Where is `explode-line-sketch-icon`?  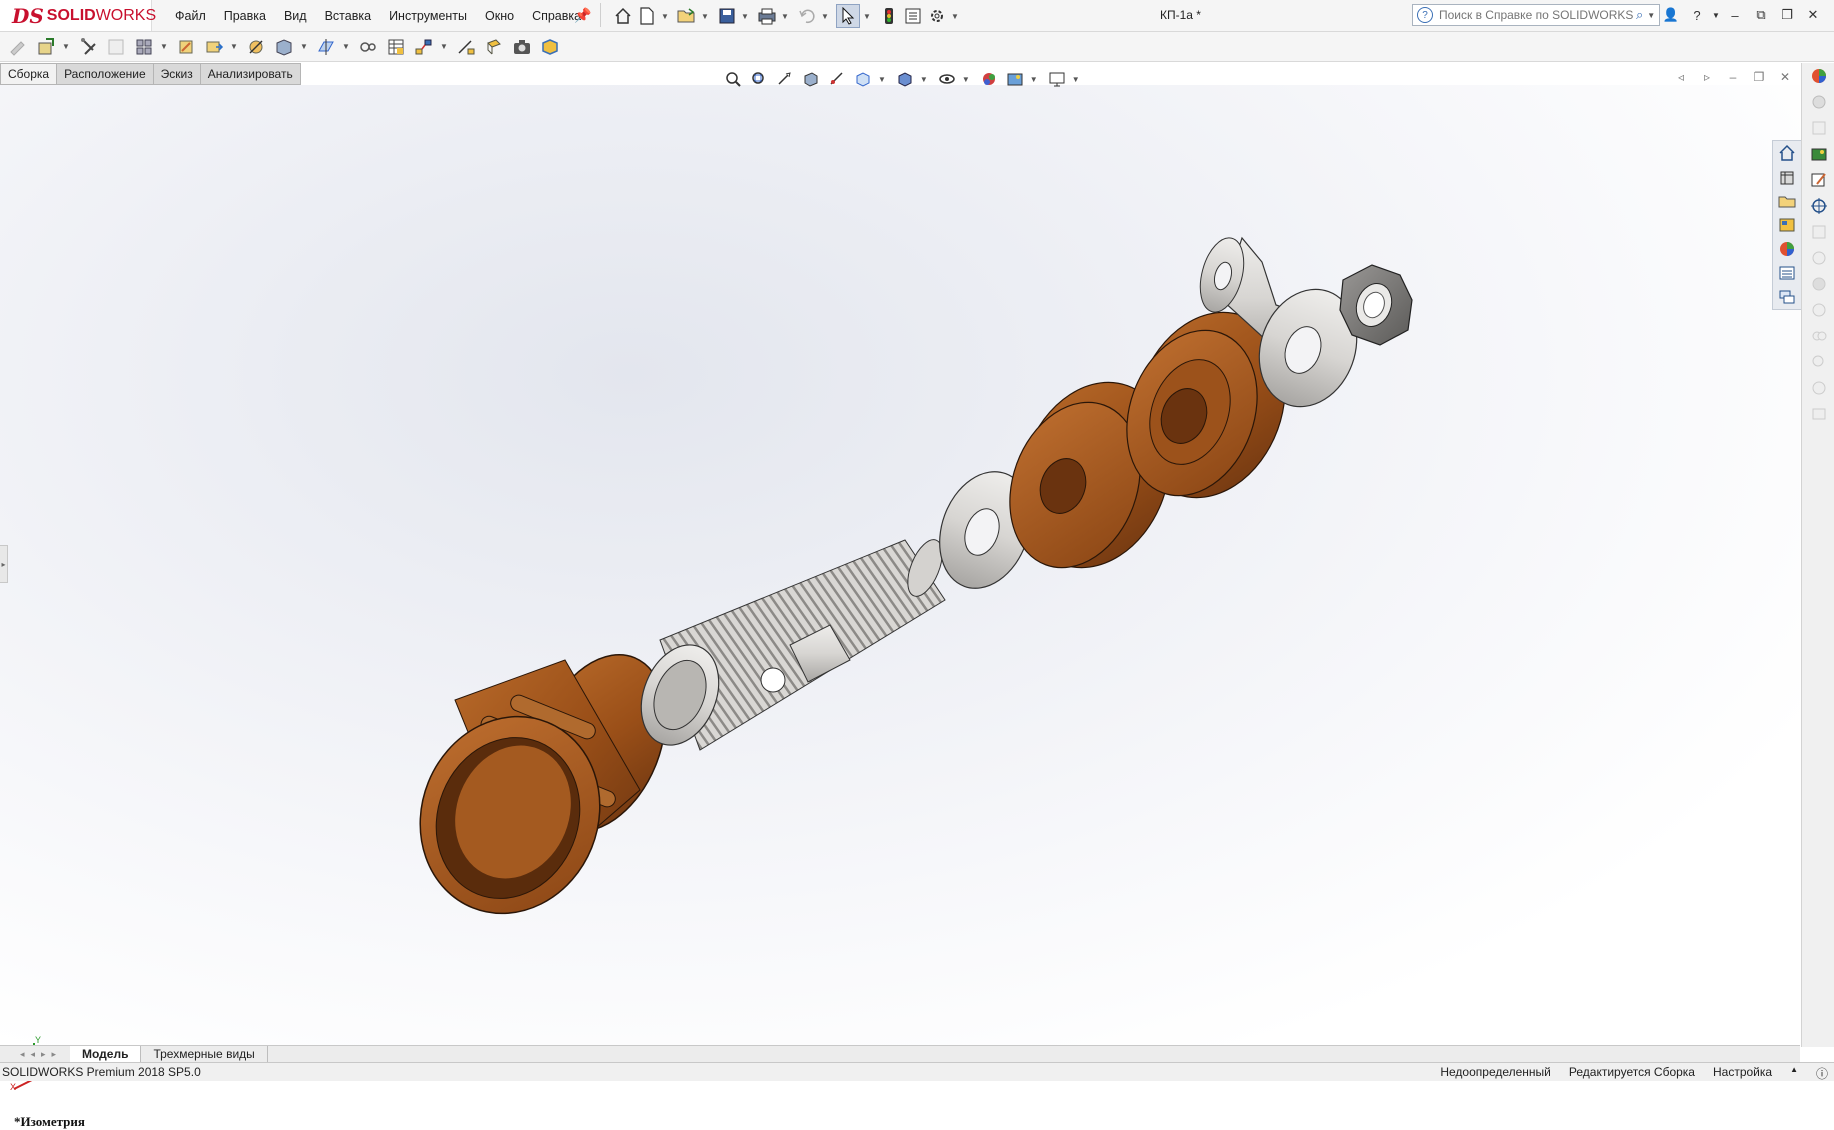
explode-line-sketch-icon is located at coordinates (466, 47).